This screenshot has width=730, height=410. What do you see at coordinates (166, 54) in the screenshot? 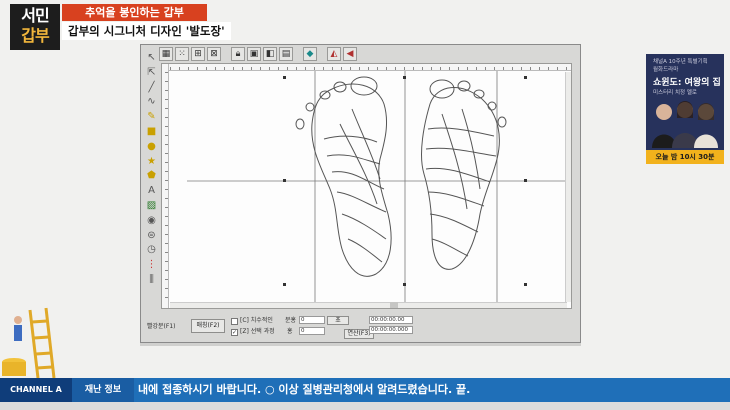
I see `grid-icon: ▦` at bounding box center [166, 54].